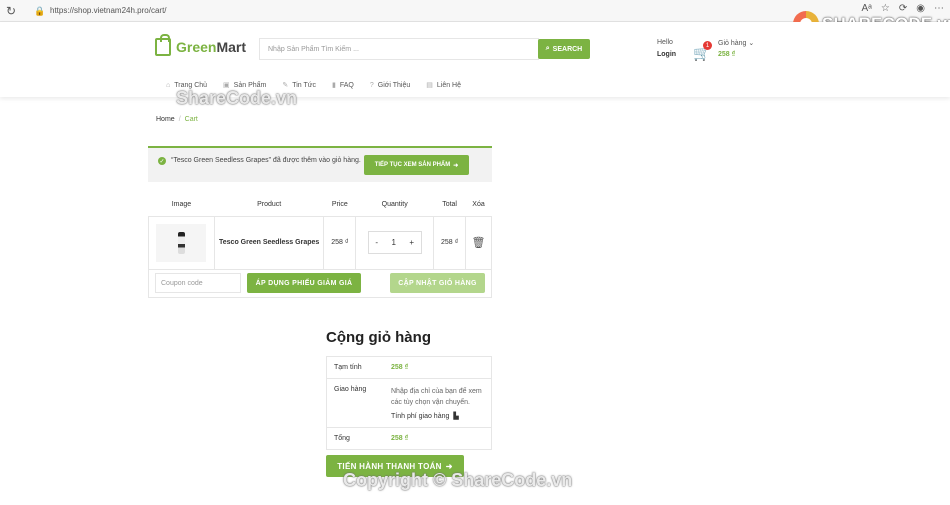  What do you see at coordinates (371, 85) in the screenshot?
I see `question-icon: ?` at bounding box center [371, 85].